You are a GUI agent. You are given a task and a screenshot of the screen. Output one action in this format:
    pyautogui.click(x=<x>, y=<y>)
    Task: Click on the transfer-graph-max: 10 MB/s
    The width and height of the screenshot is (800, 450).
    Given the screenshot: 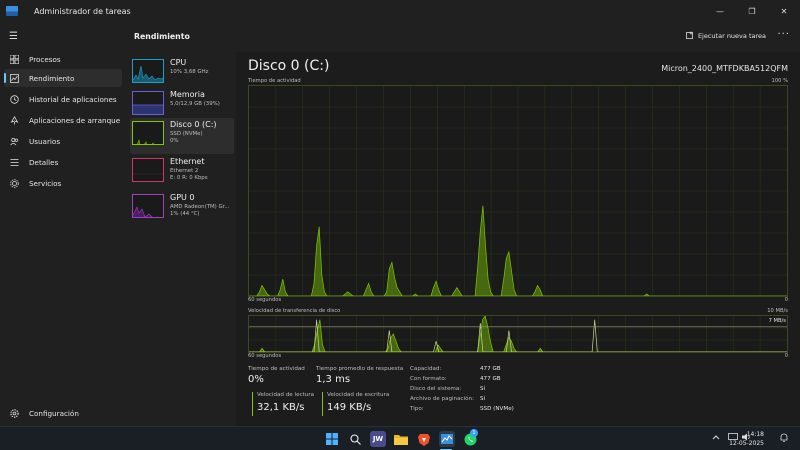 What is the action you would take?
    pyautogui.click(x=777, y=311)
    